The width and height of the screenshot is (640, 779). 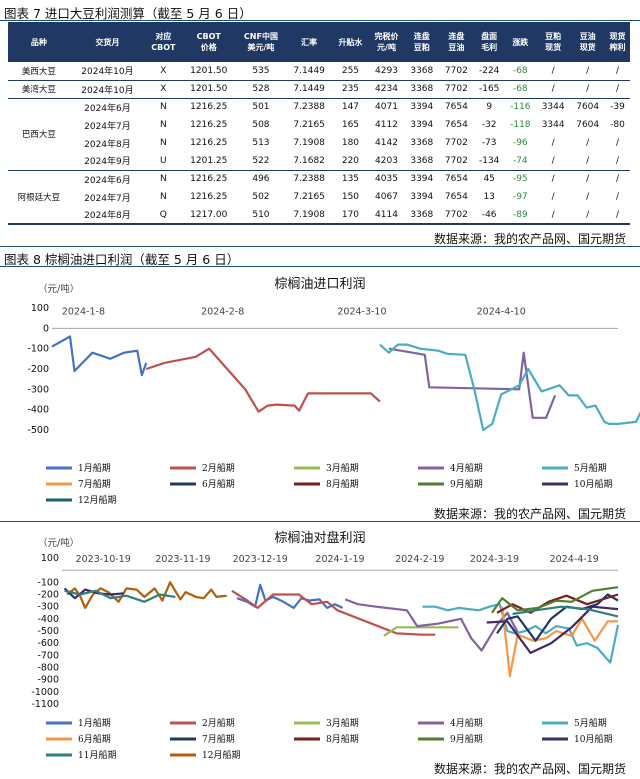 I want to click on y-tick-label: -1100, so click(x=45, y=704).